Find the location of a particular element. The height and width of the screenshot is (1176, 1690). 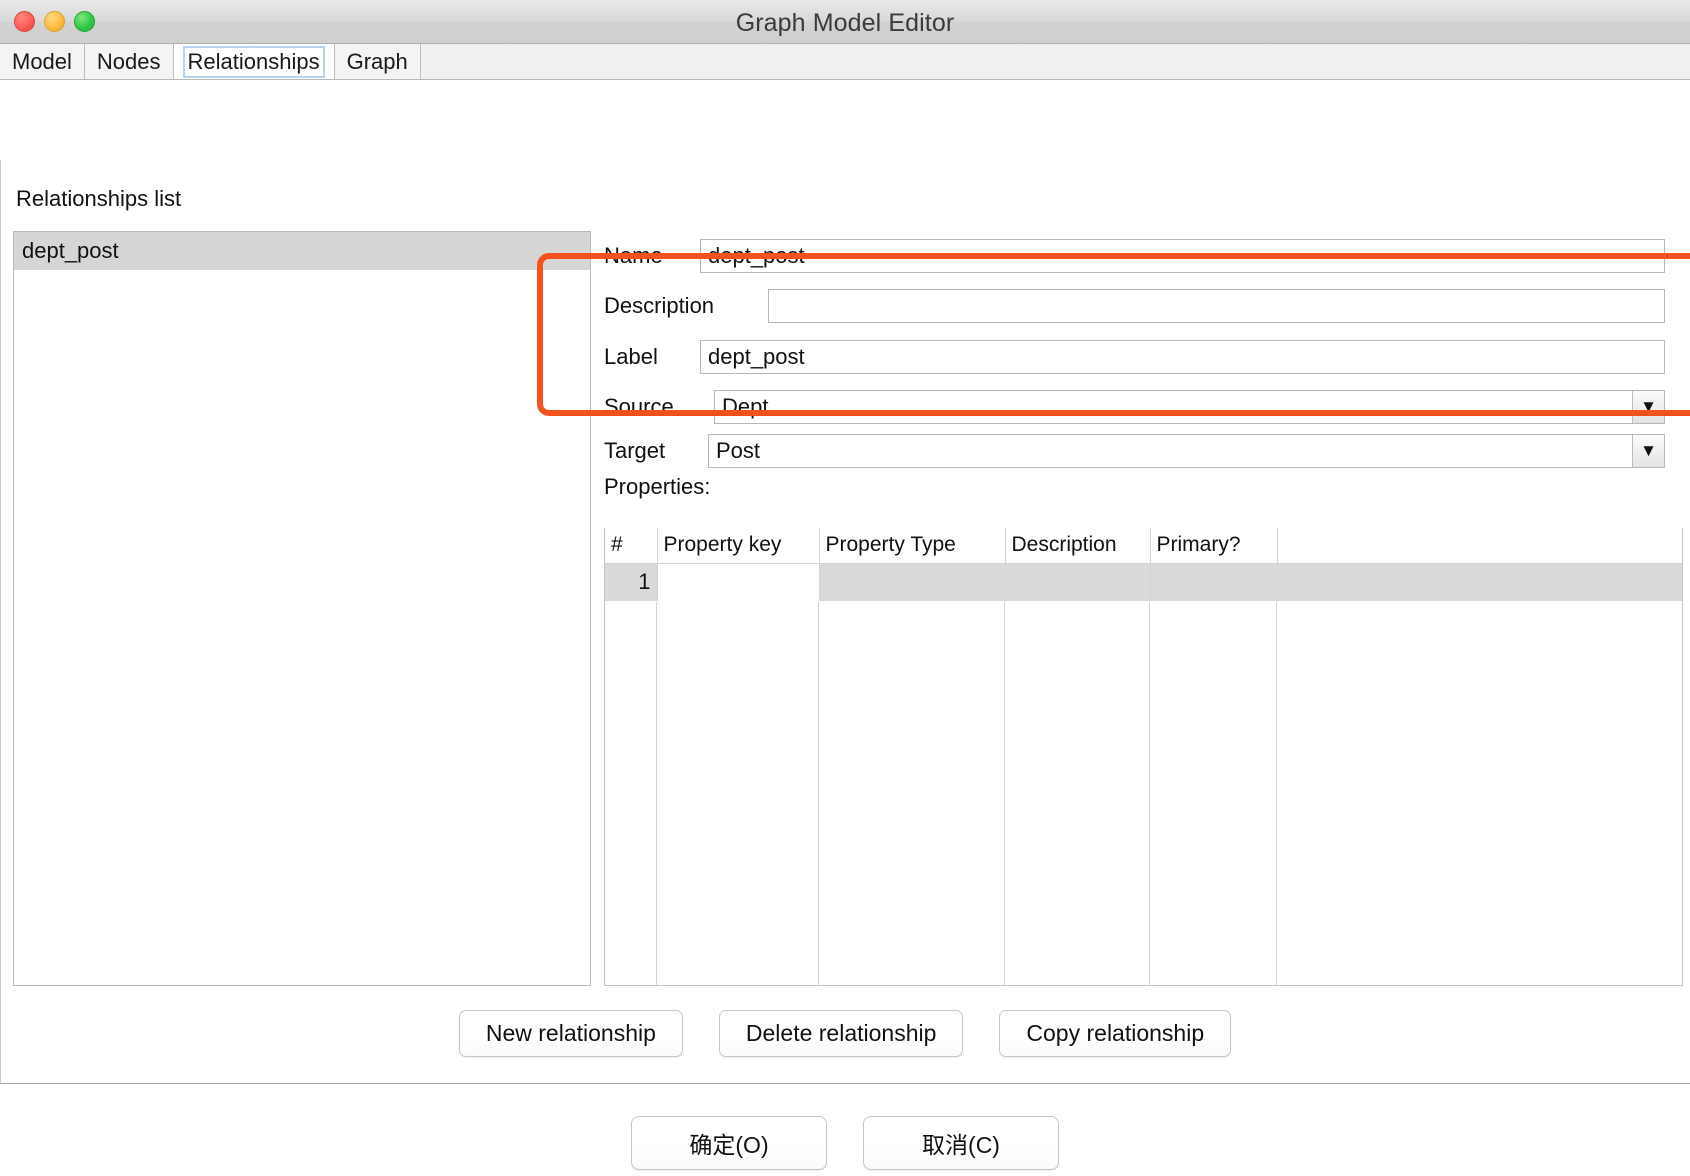

list-item-label: dept_post is located at coordinates (70, 250).